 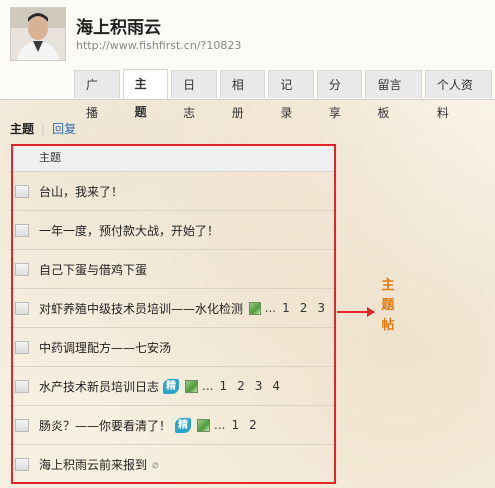 I want to click on tab-blog: 日志, so click(x=194, y=95).